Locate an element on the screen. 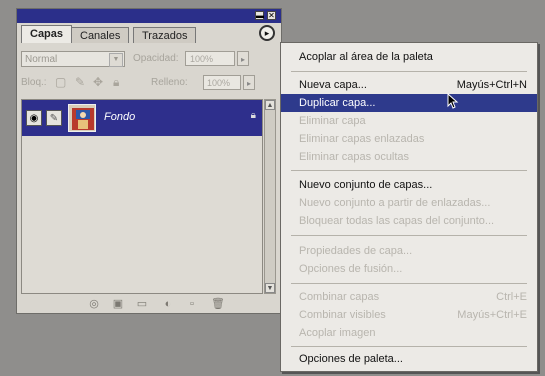 This screenshot has width=545, height=376. lock-move-icon: ✥ is located at coordinates (98, 82).